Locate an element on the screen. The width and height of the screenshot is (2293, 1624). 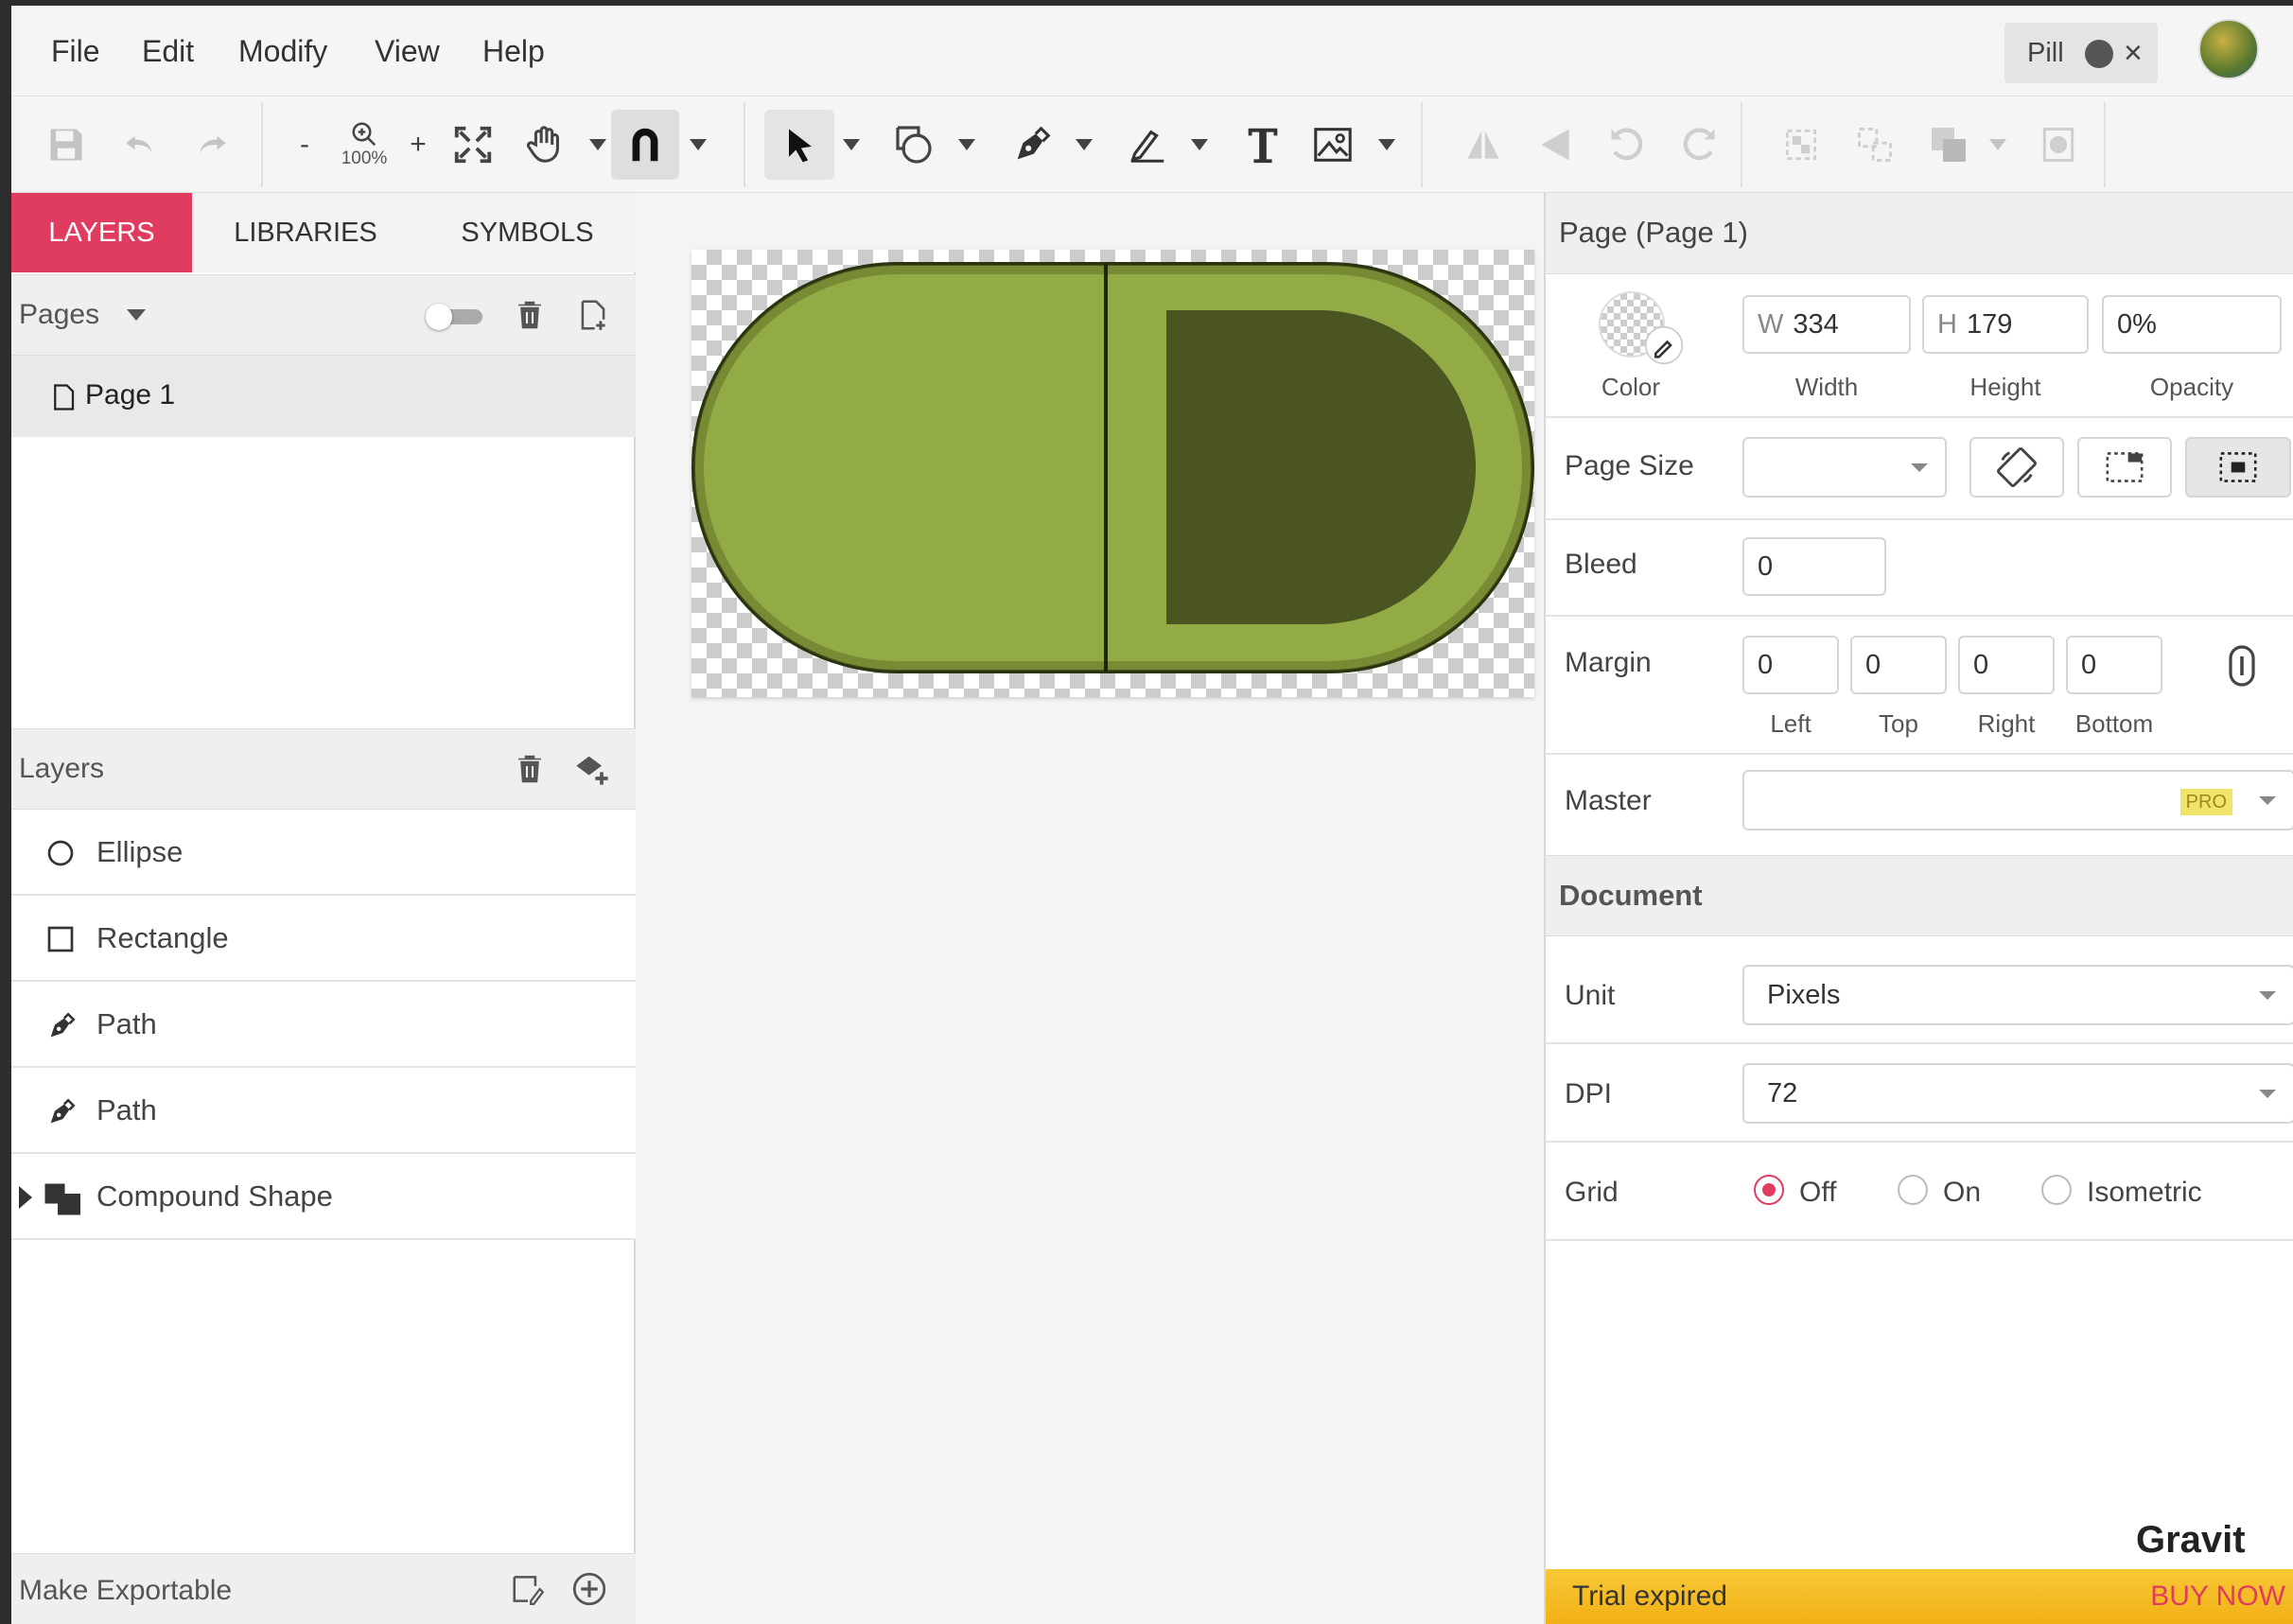
pages-toggle is located at coordinates (455, 317).